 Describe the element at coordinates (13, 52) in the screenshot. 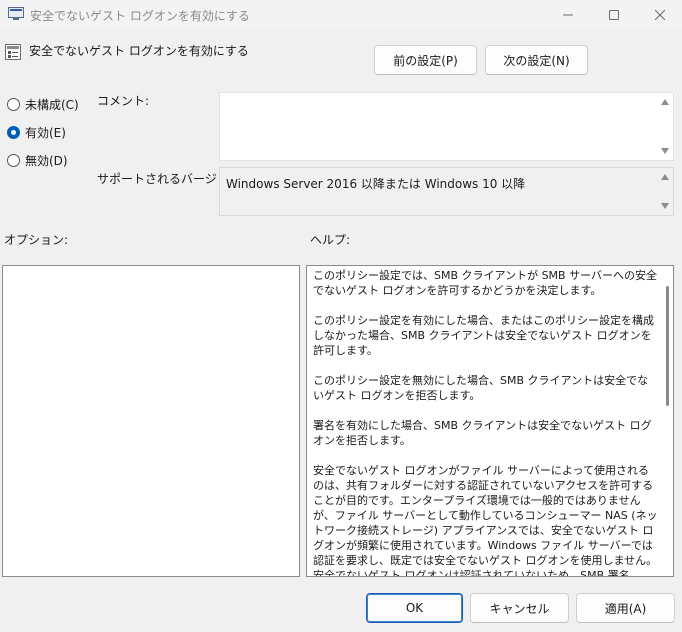

I see `policy-setting-icon` at that location.